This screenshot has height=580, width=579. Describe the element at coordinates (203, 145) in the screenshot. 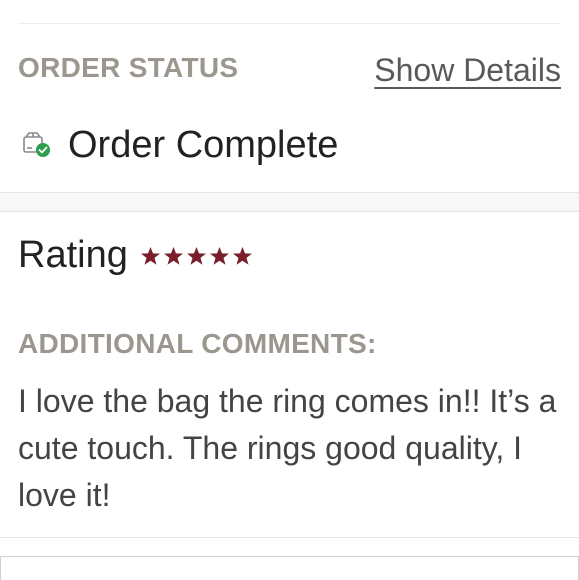

I see `order-status-text: Order Complete` at that location.